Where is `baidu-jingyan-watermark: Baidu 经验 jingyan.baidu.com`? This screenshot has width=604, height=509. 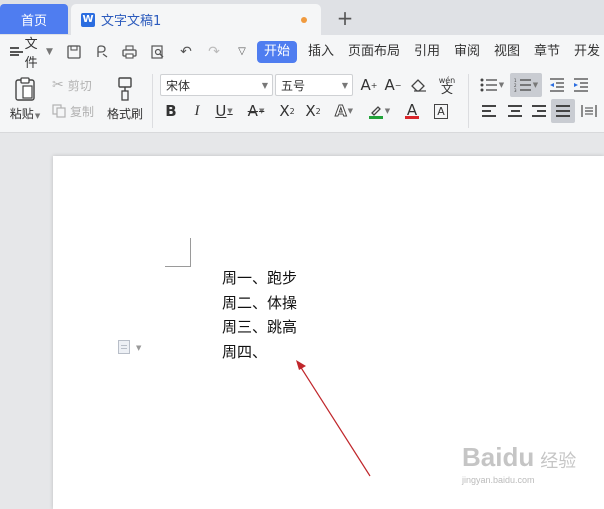 baidu-jingyan-watermark: Baidu 经验 jingyan.baidu.com is located at coordinates (532, 472).